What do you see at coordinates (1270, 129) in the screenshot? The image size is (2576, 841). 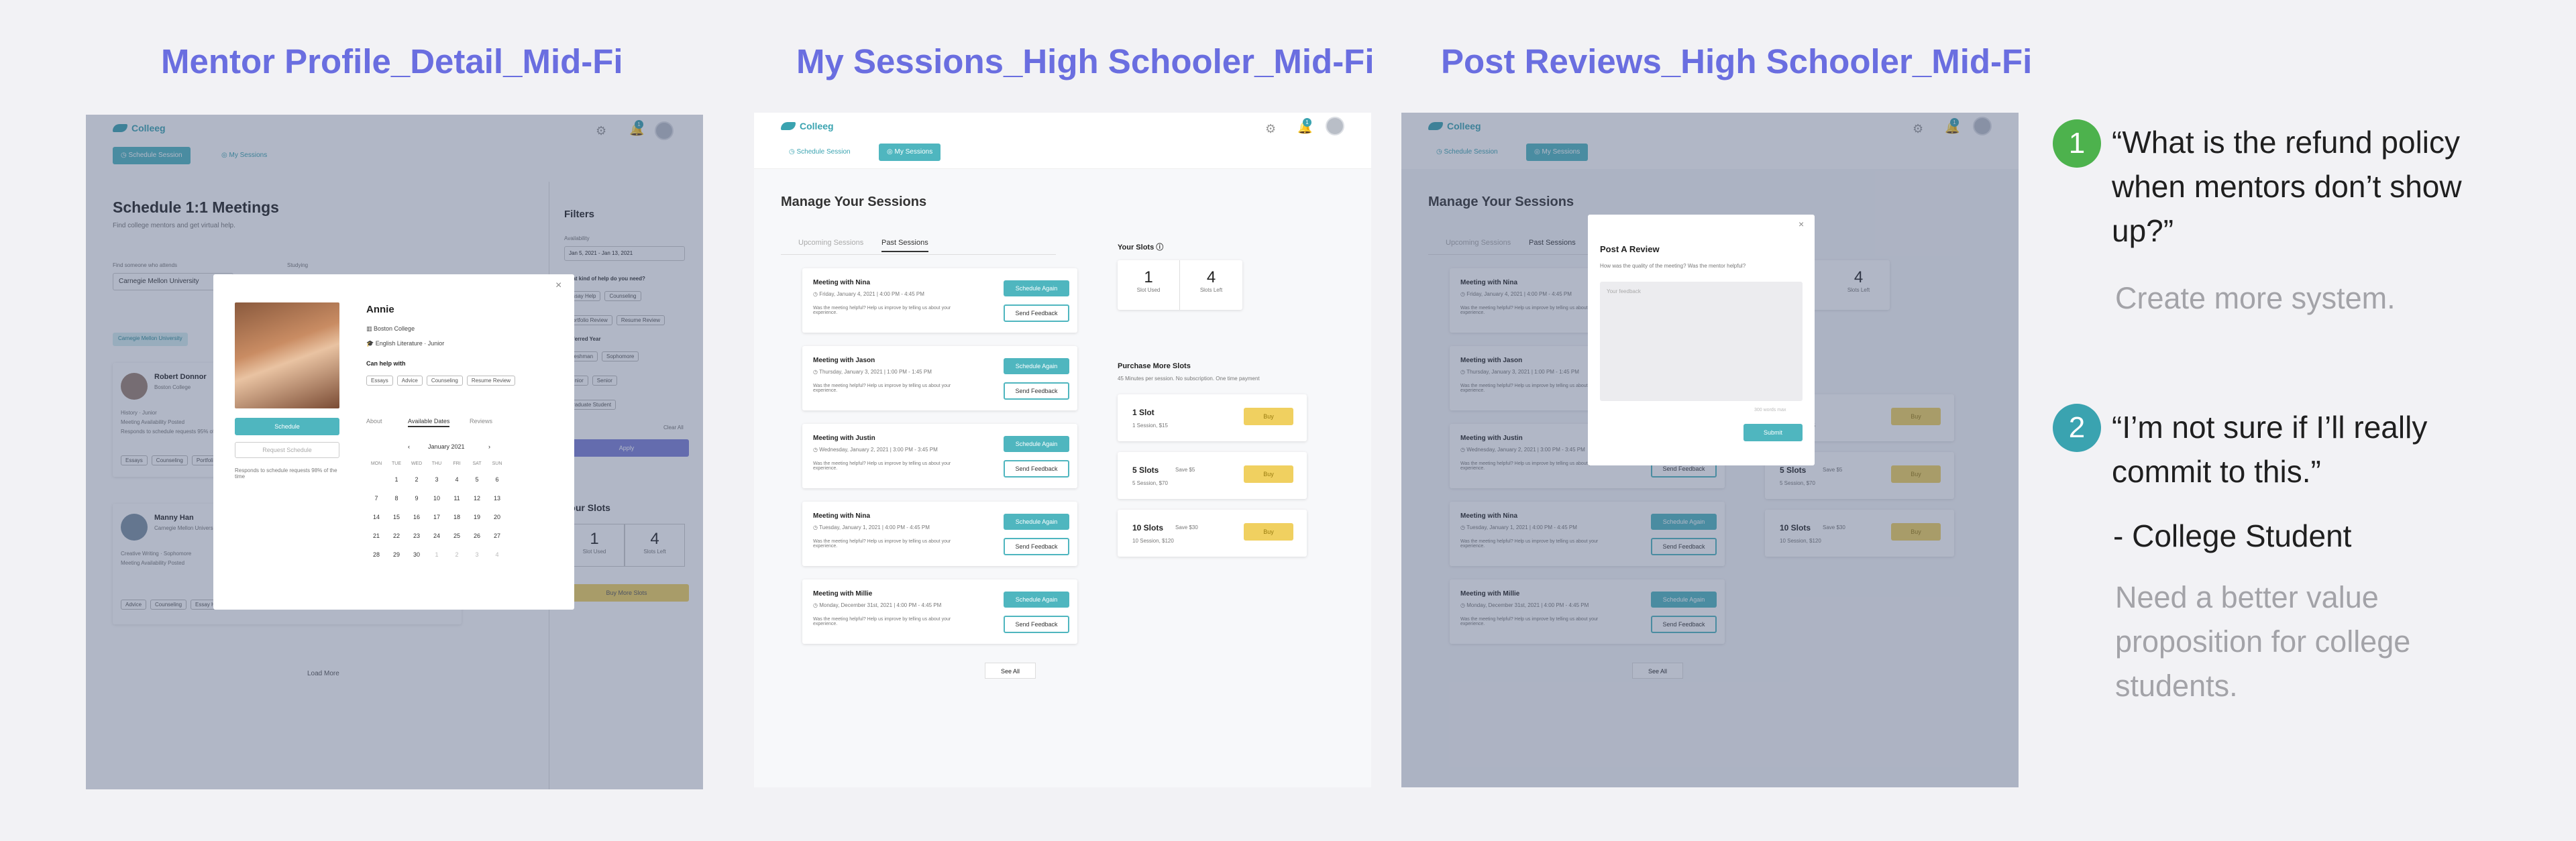 I see `gear-icon: ⚙` at bounding box center [1270, 129].